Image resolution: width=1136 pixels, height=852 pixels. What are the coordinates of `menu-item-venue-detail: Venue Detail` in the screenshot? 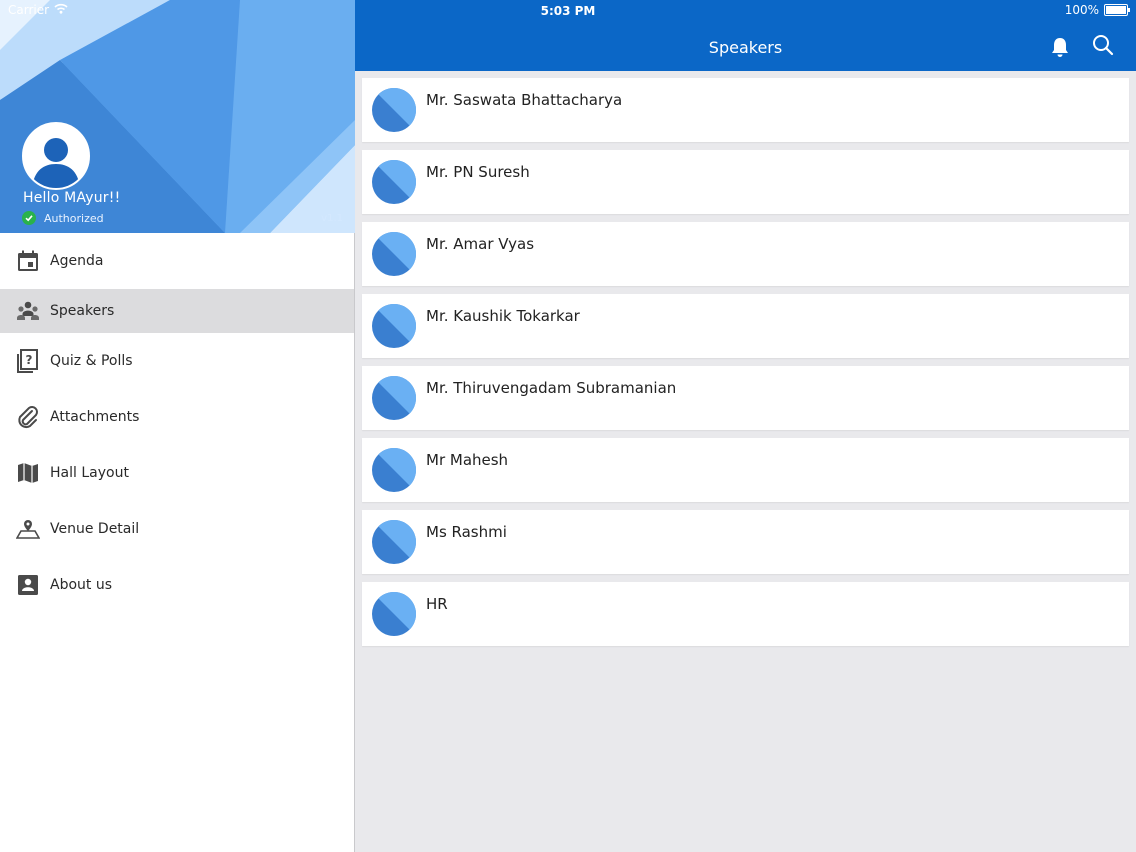 It's located at (177, 529).